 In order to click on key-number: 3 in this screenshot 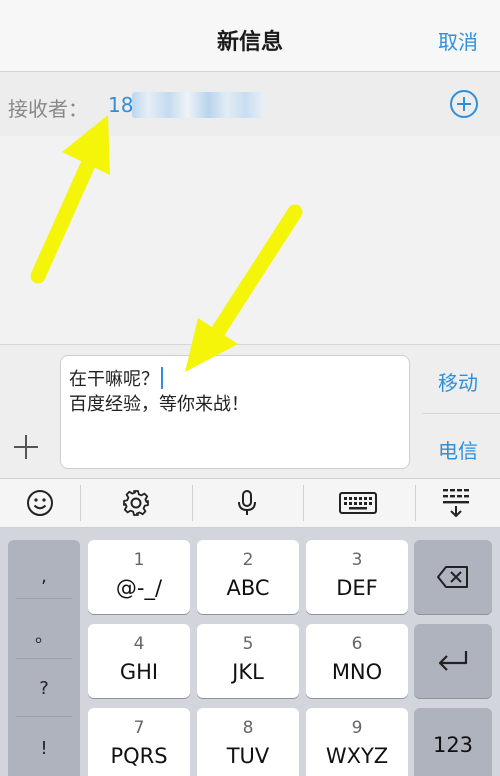, I will do `click(357, 560)`.